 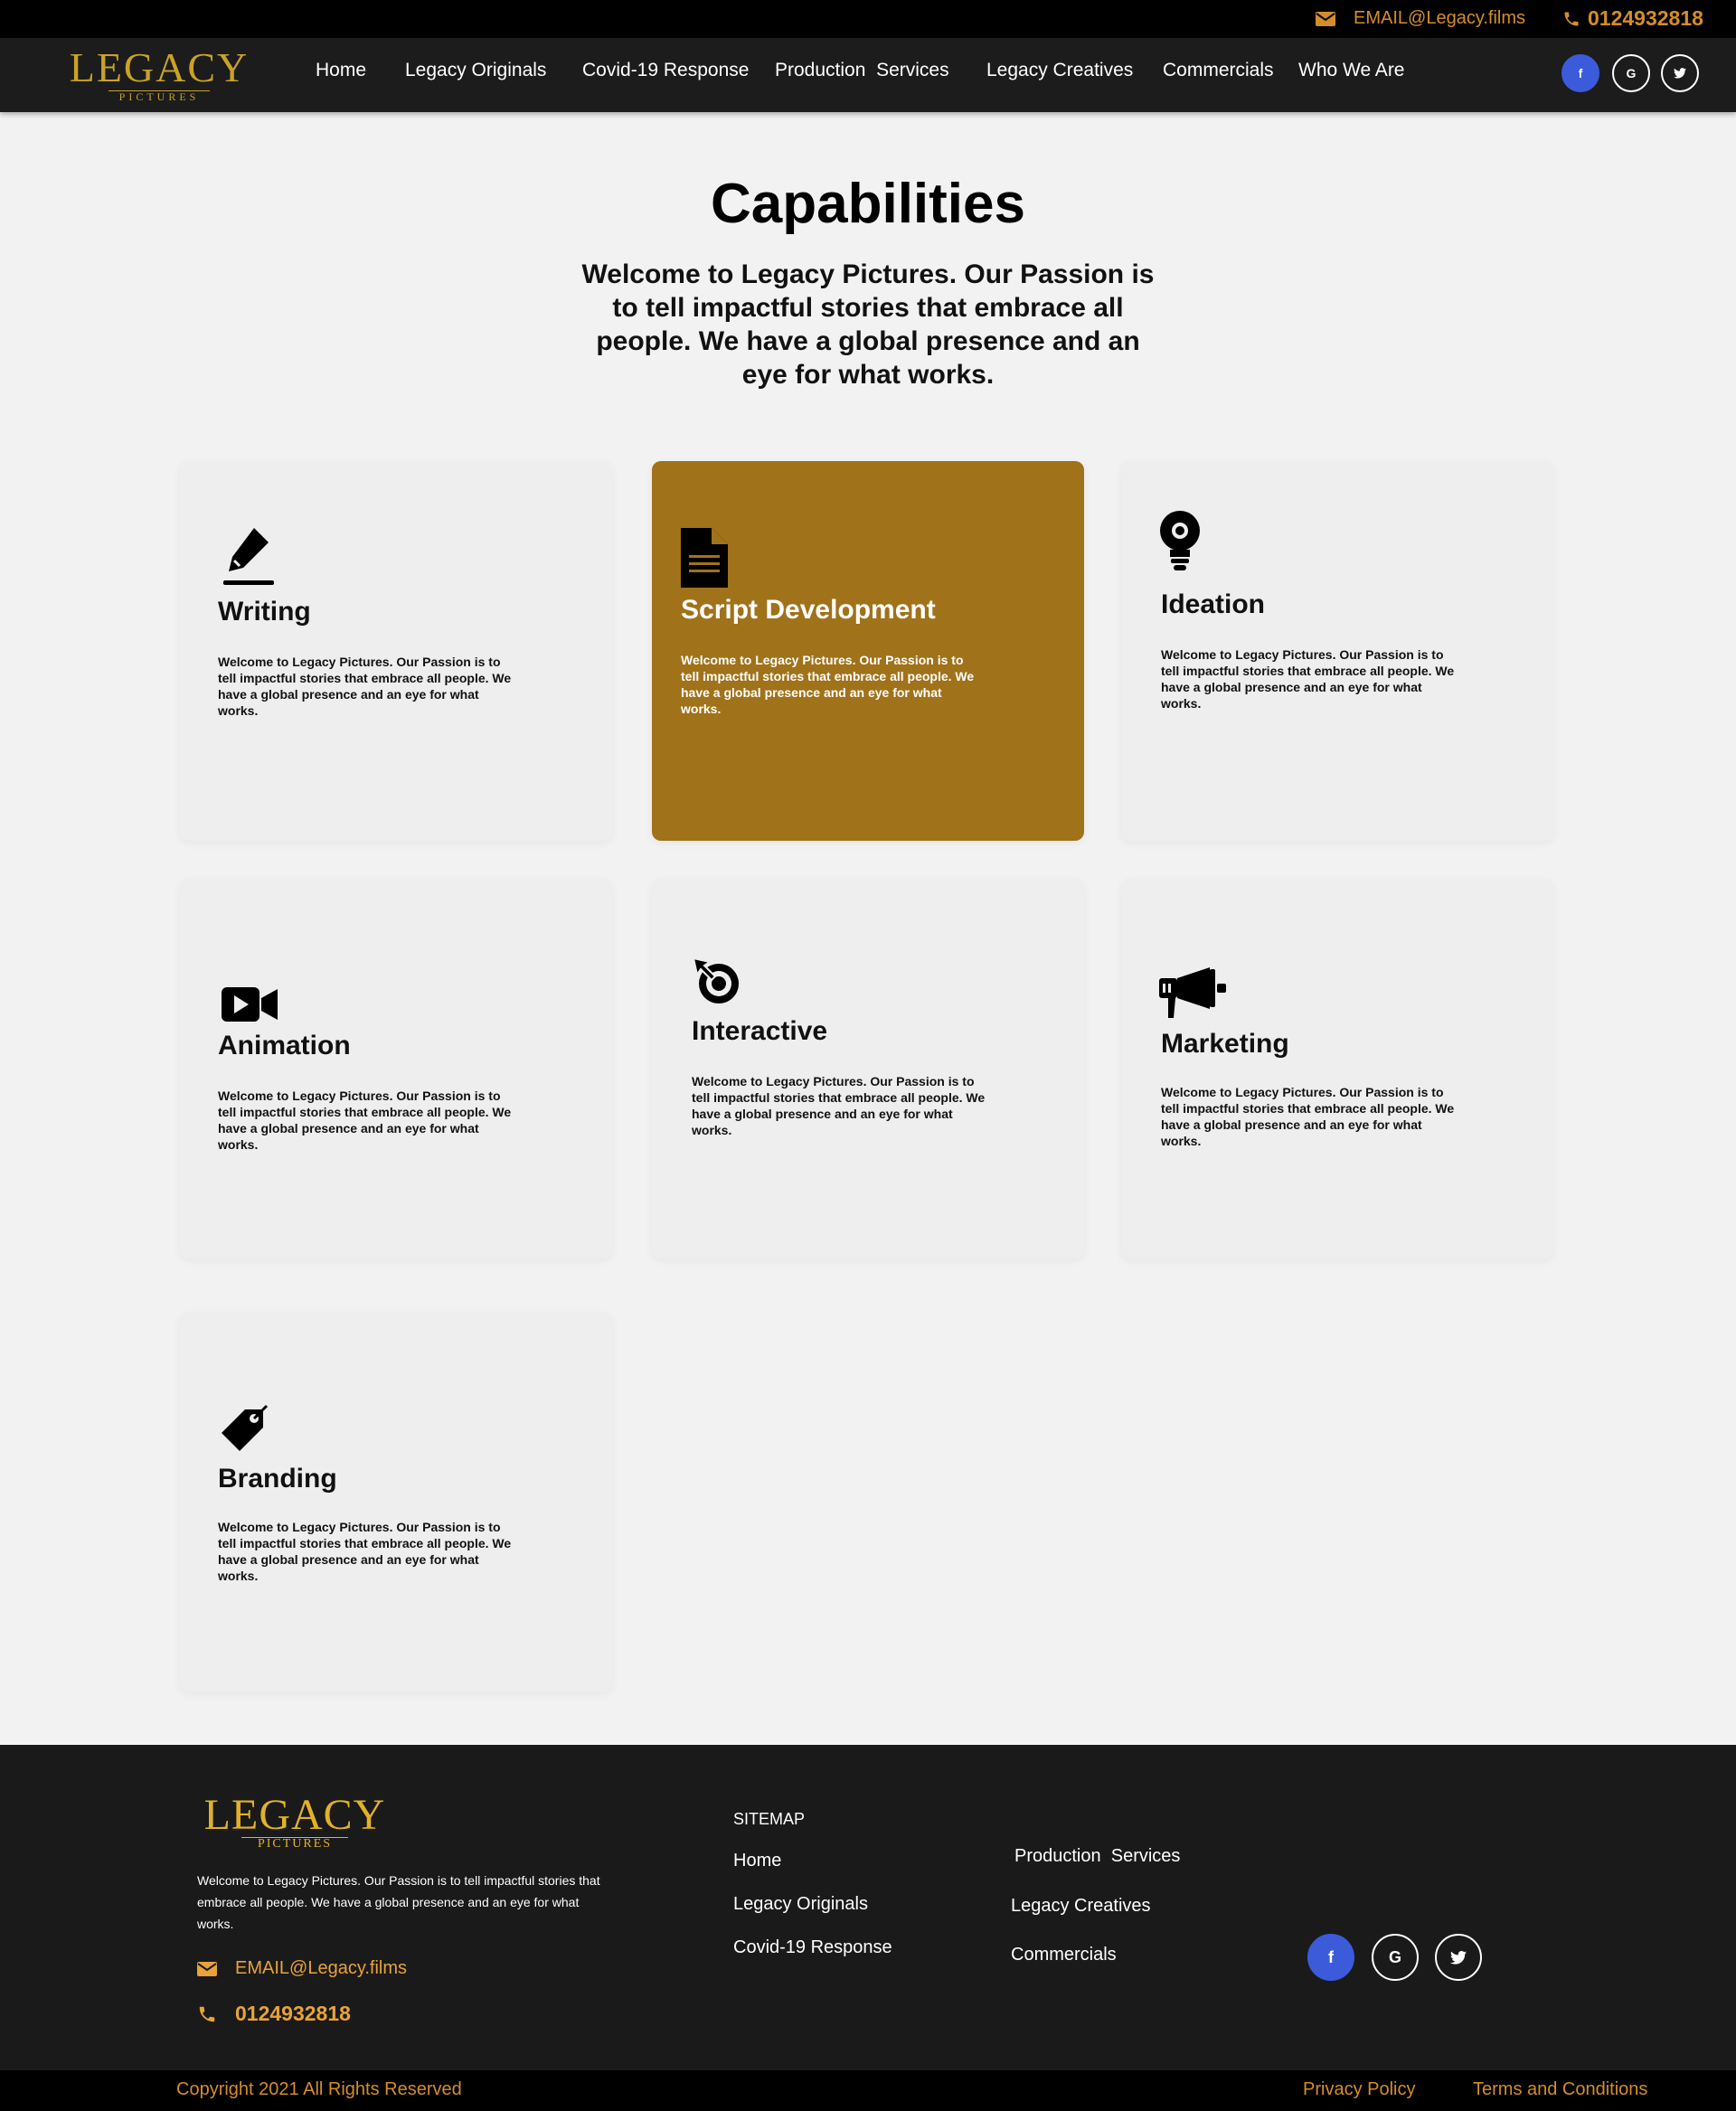 I want to click on footer-logo-subtitle: PICTURES, so click(x=295, y=1844).